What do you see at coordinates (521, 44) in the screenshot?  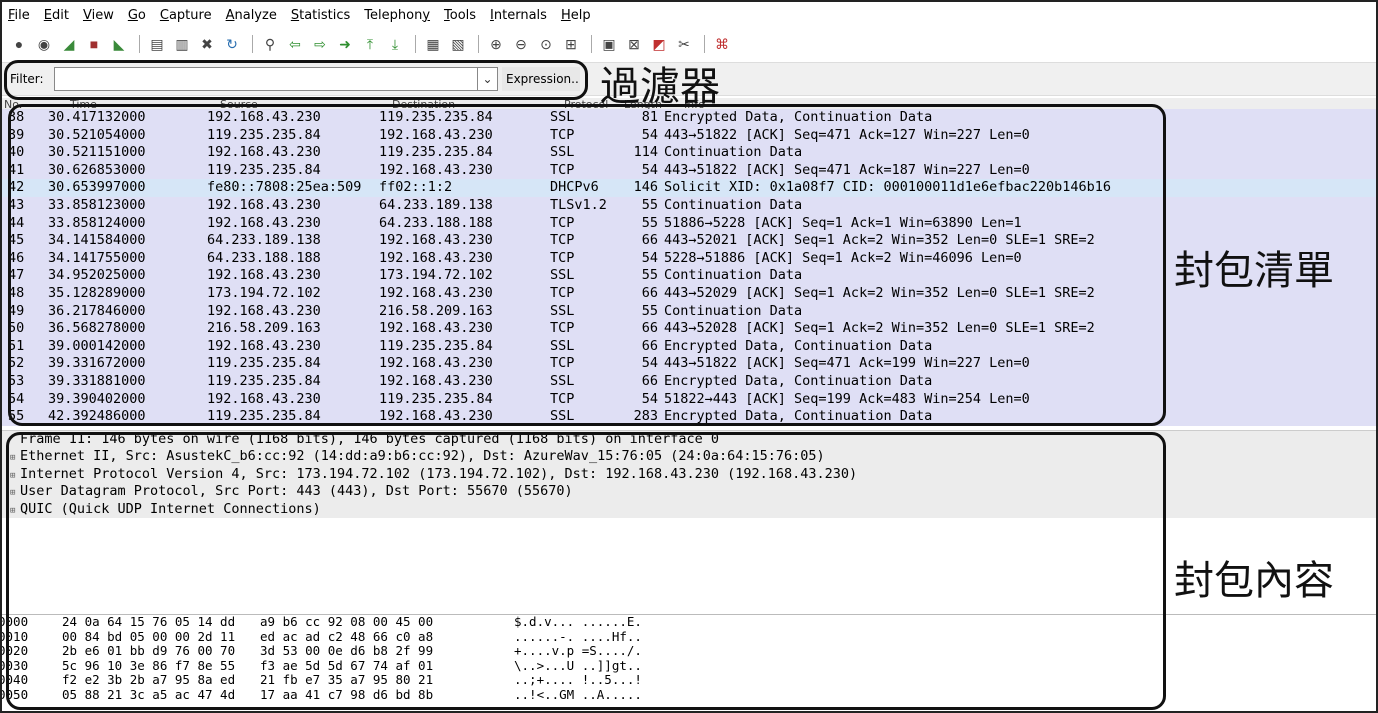 I see `zoom-out-icon: ⊖` at bounding box center [521, 44].